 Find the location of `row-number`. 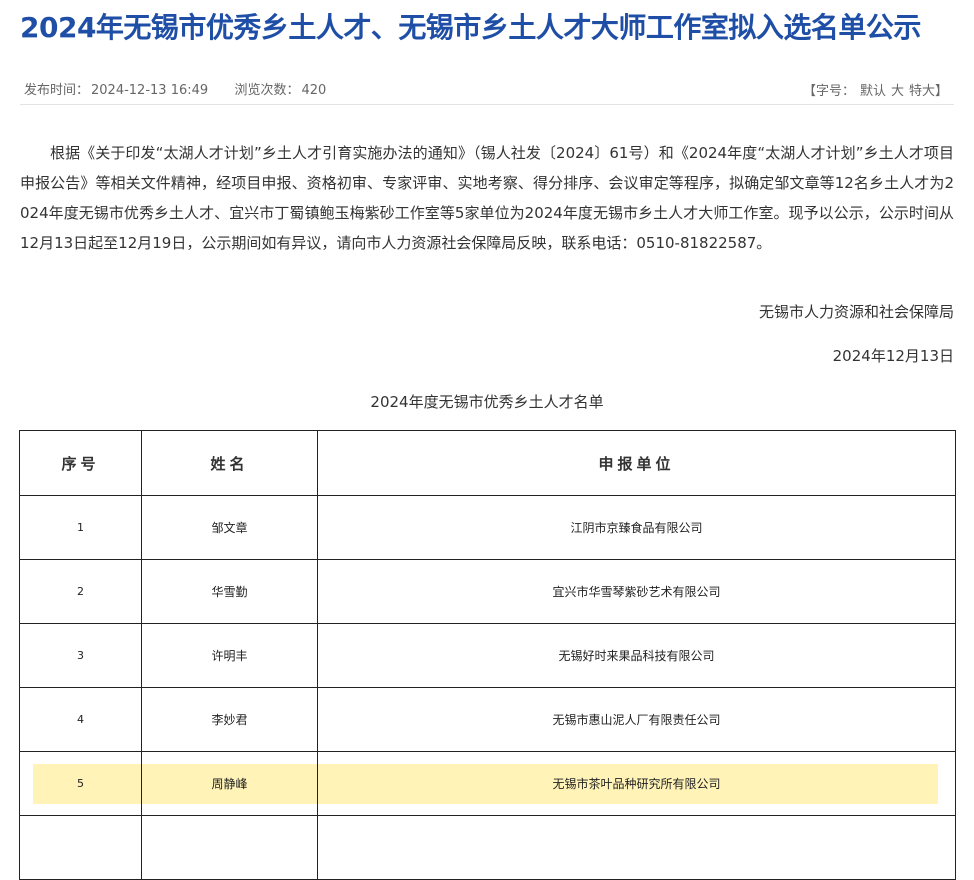

row-number is located at coordinates (80, 847).